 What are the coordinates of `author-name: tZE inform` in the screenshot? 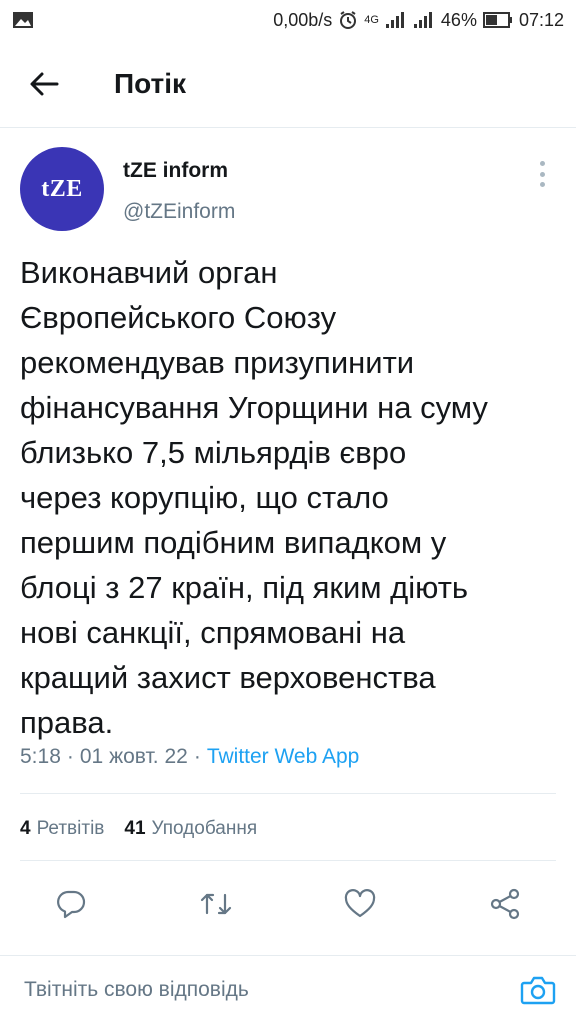 It's located at (175, 171).